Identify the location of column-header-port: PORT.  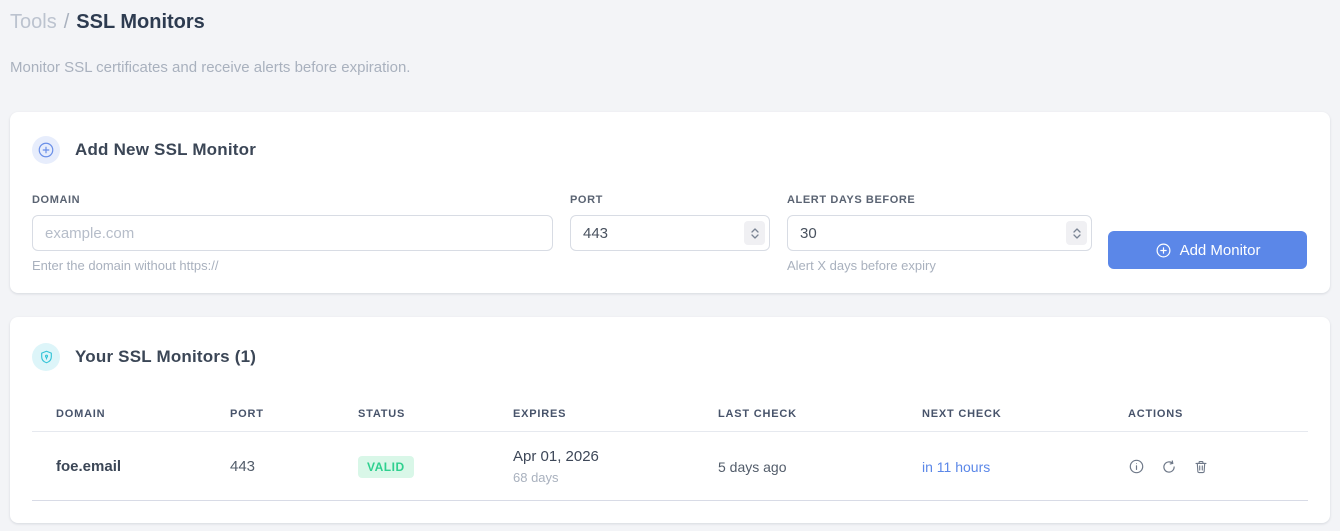
(270, 414).